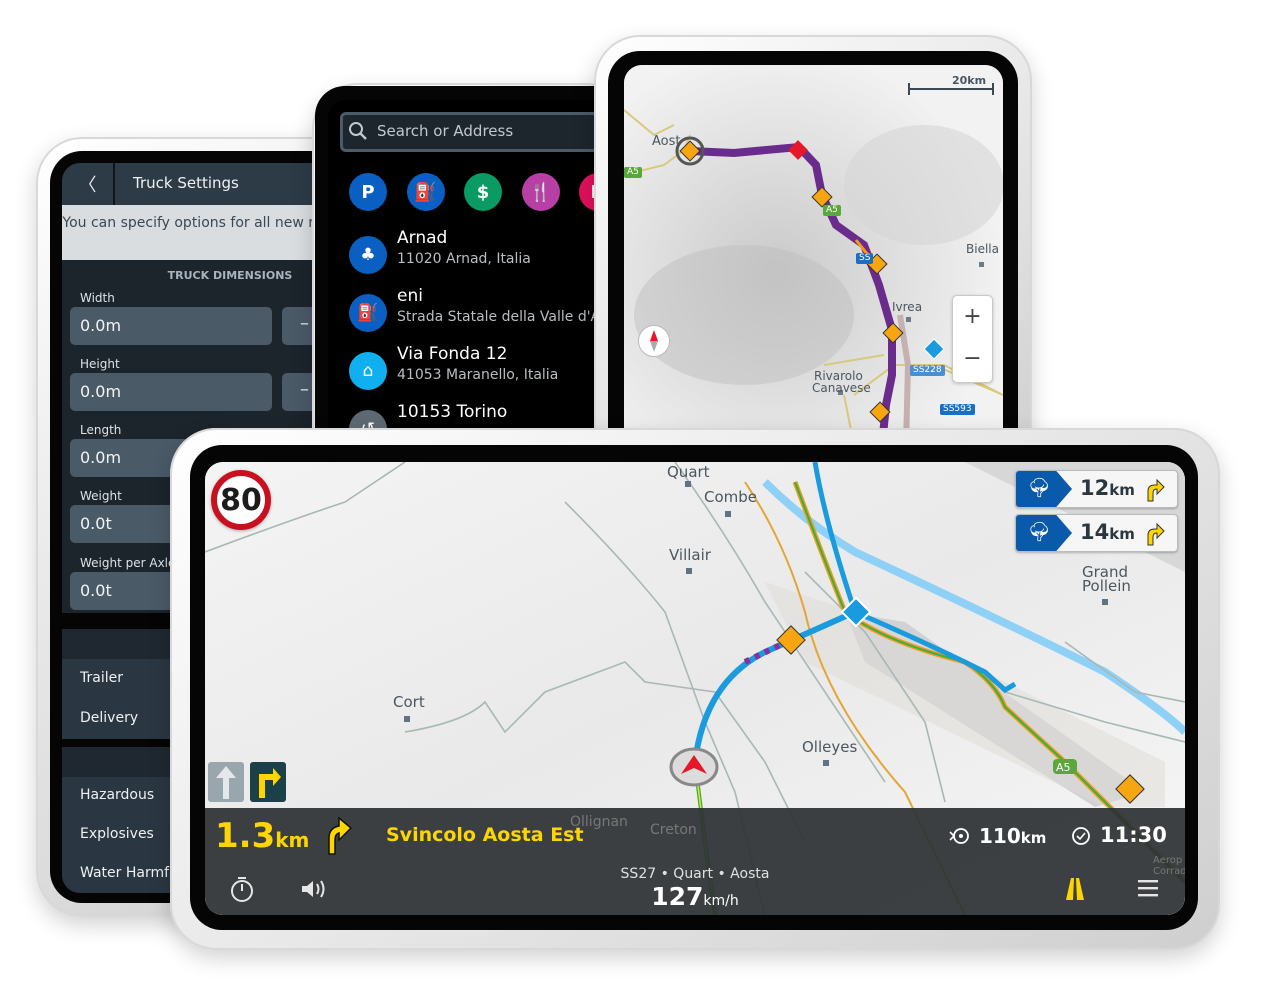 Image resolution: width=1280 pixels, height=1000 pixels. What do you see at coordinates (186, 183) in the screenshot?
I see `page-title: Truck Settings` at bounding box center [186, 183].